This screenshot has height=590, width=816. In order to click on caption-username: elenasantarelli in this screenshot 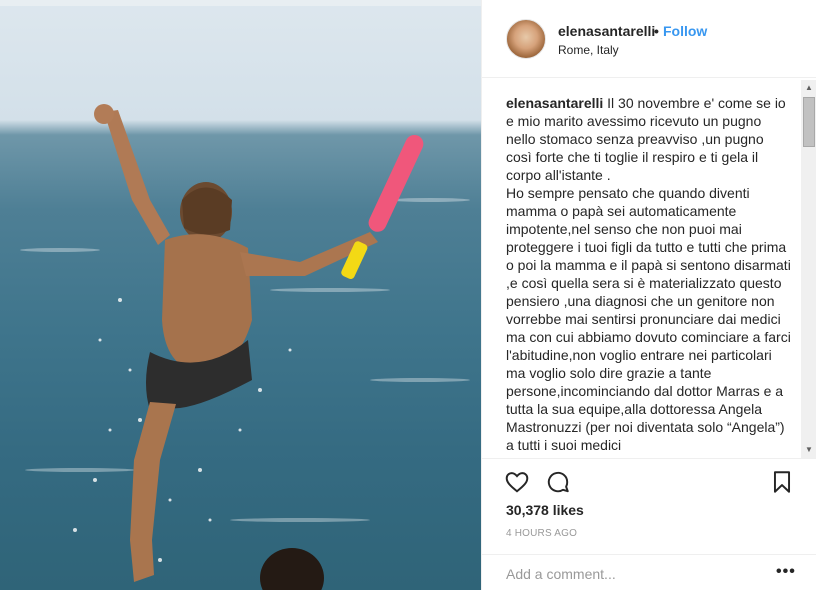, I will do `click(554, 103)`.